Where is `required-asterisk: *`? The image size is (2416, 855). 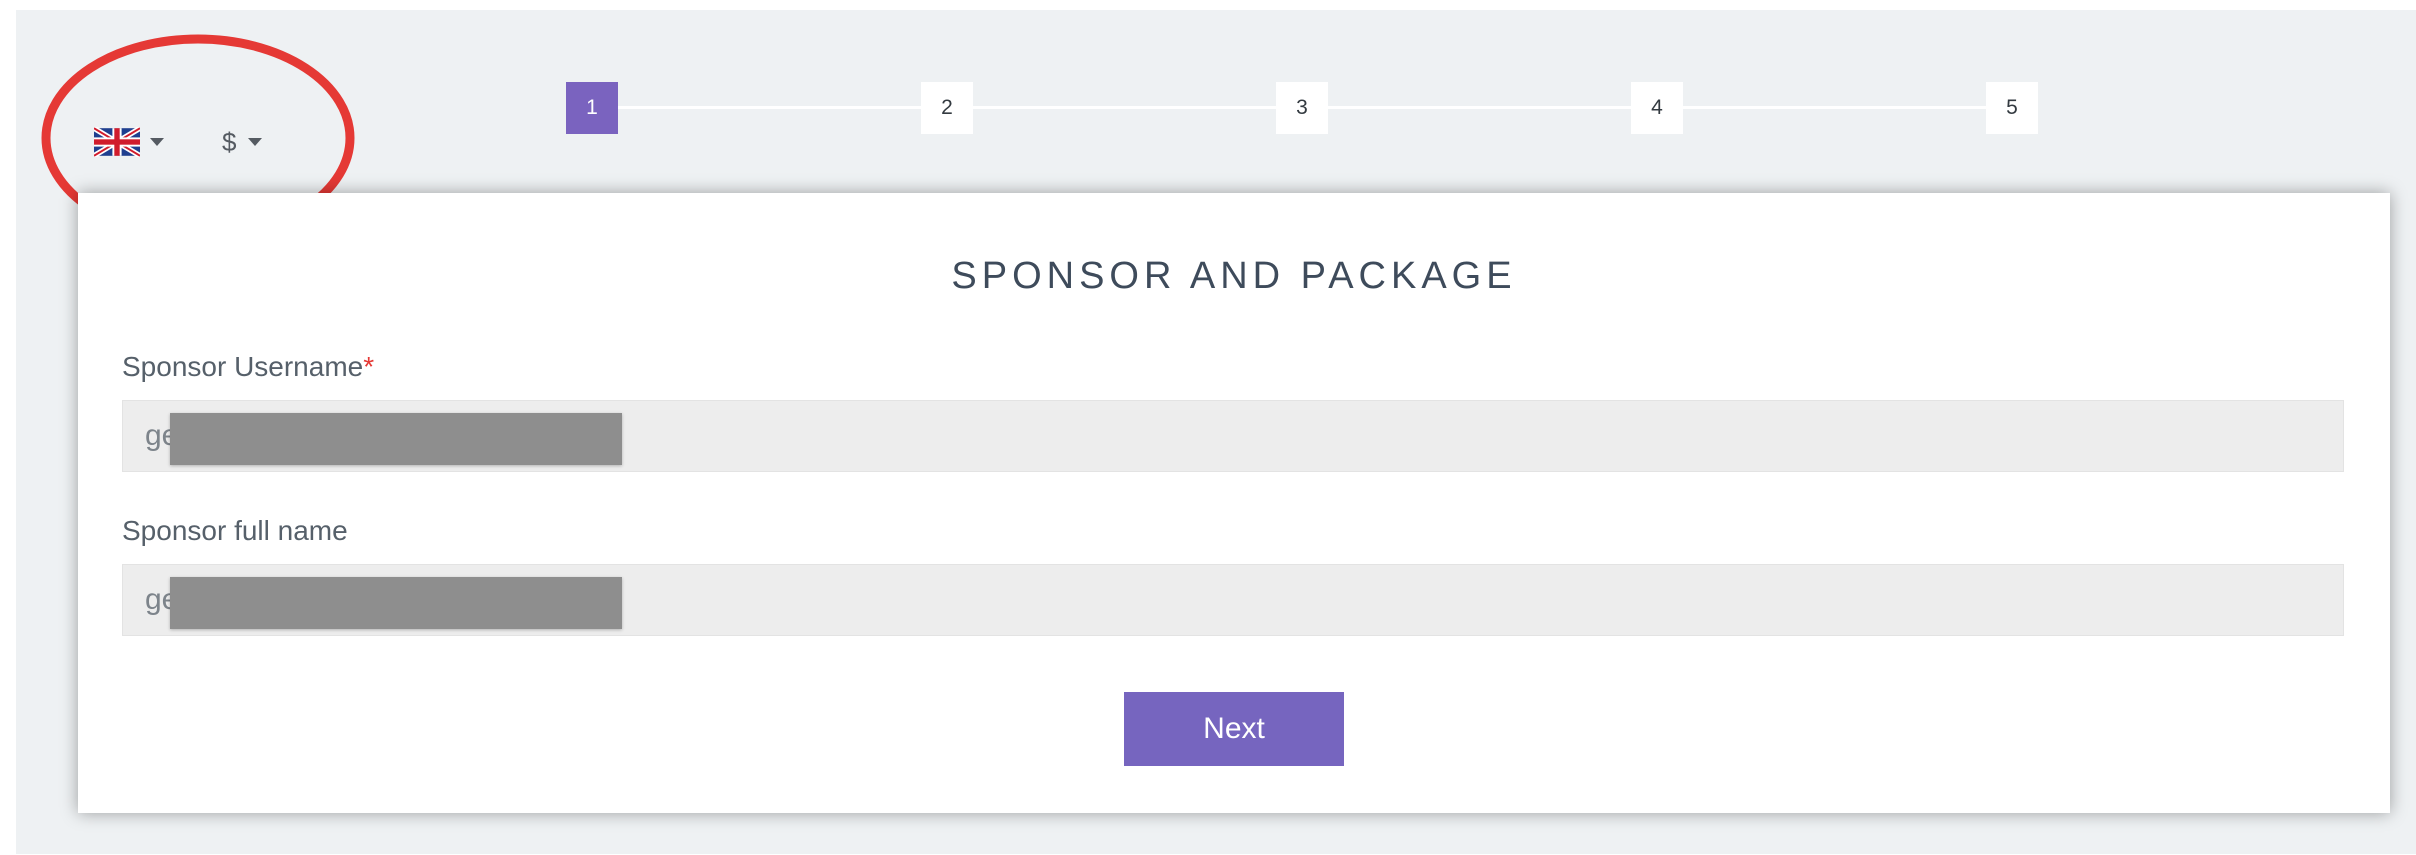
required-asterisk: * is located at coordinates (369, 366).